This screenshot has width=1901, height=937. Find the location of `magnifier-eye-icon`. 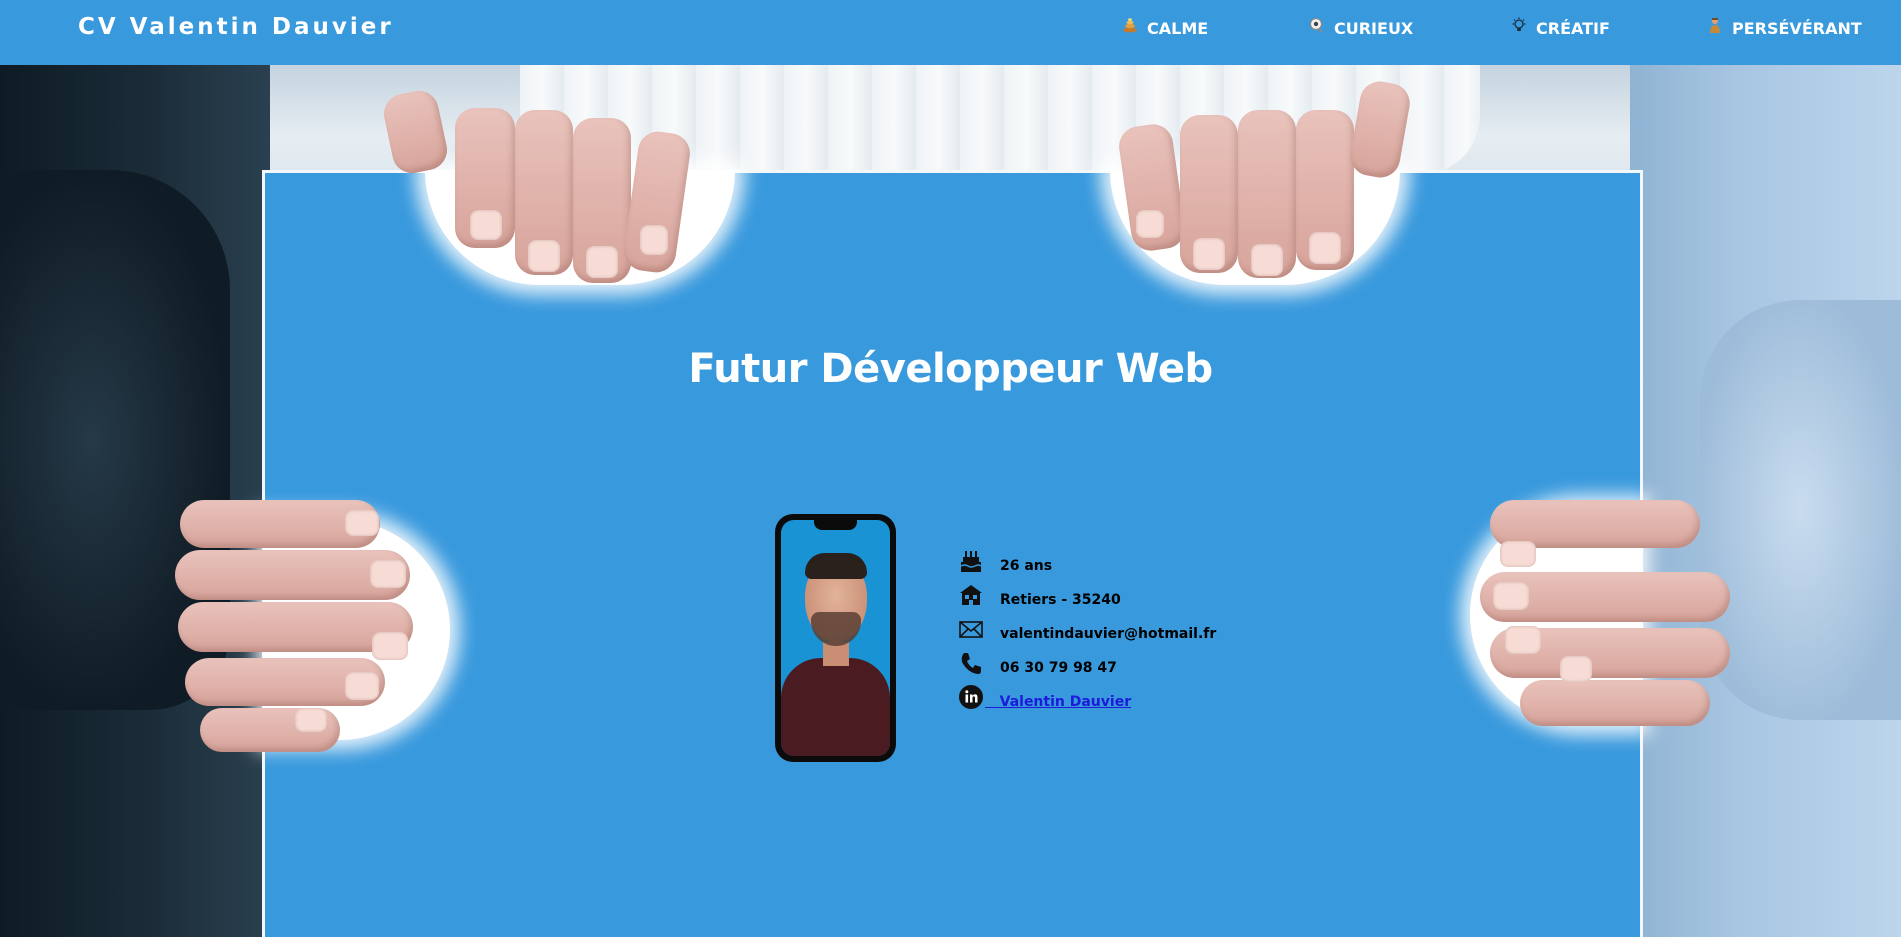

magnifier-eye-icon is located at coordinates (1317, 25).